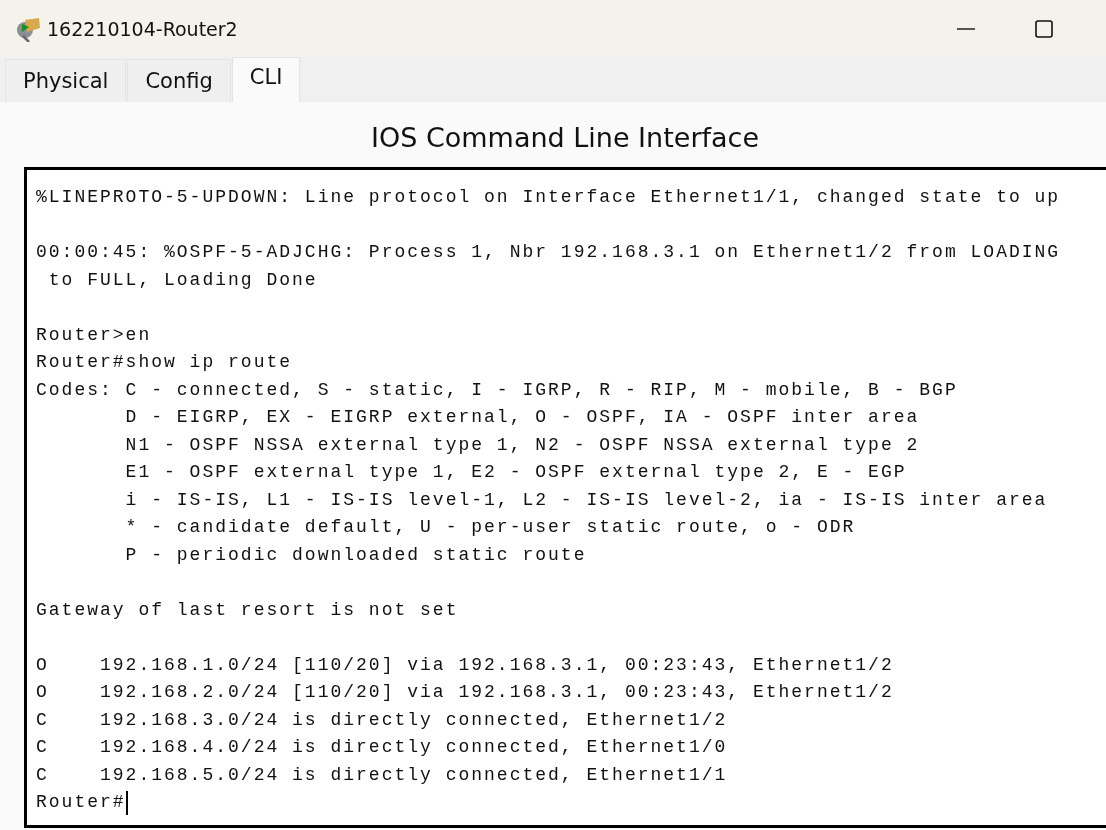 The image size is (1106, 830). What do you see at coordinates (183, 280) in the screenshot?
I see `console-line: to FULL, Loading Done` at bounding box center [183, 280].